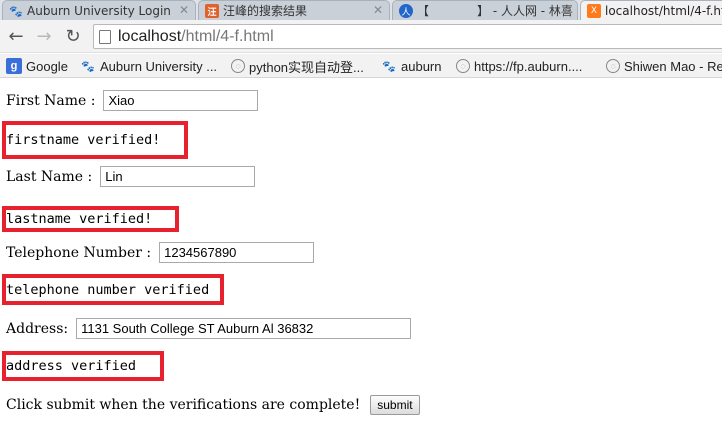 This screenshot has width=722, height=437. What do you see at coordinates (395, 405) in the screenshot?
I see `submit-button: submit` at bounding box center [395, 405].